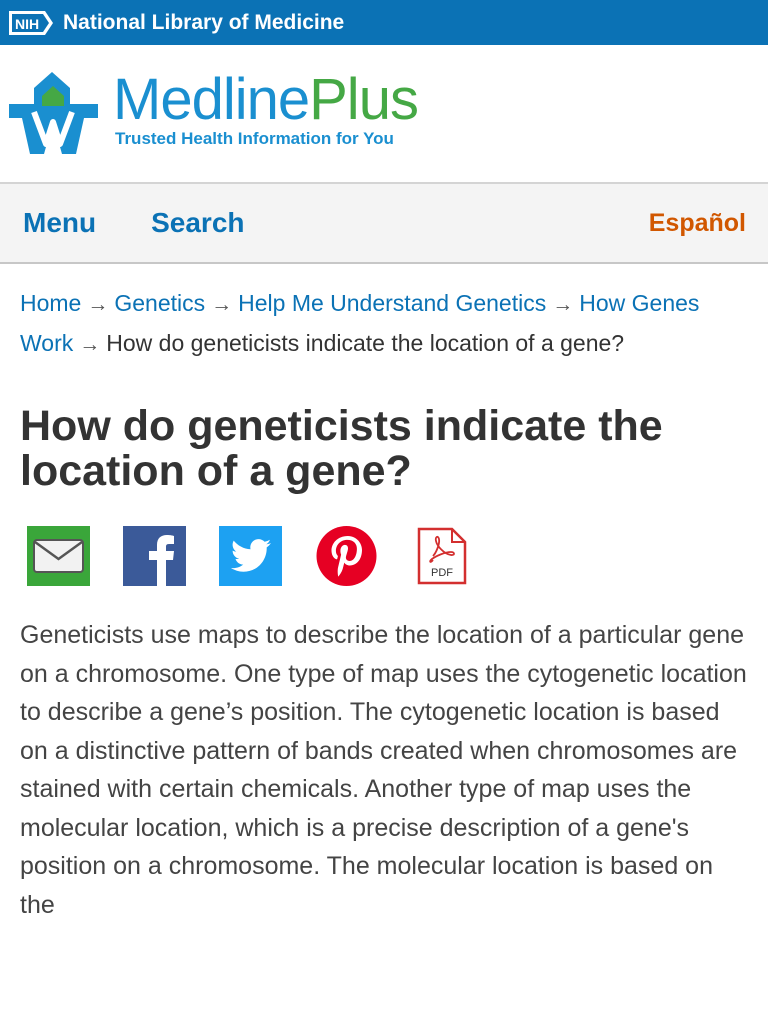  I want to click on breadcrumb-help-me-understand-genetics: Help Me Understand Genetics, so click(392, 303).